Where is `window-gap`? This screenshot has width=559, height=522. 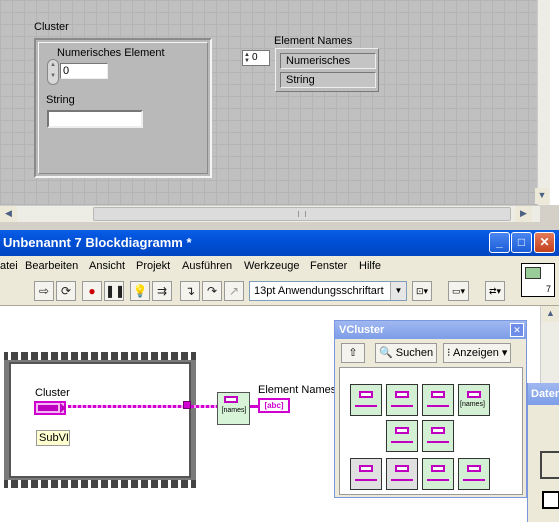 window-gap is located at coordinates (279, 226).